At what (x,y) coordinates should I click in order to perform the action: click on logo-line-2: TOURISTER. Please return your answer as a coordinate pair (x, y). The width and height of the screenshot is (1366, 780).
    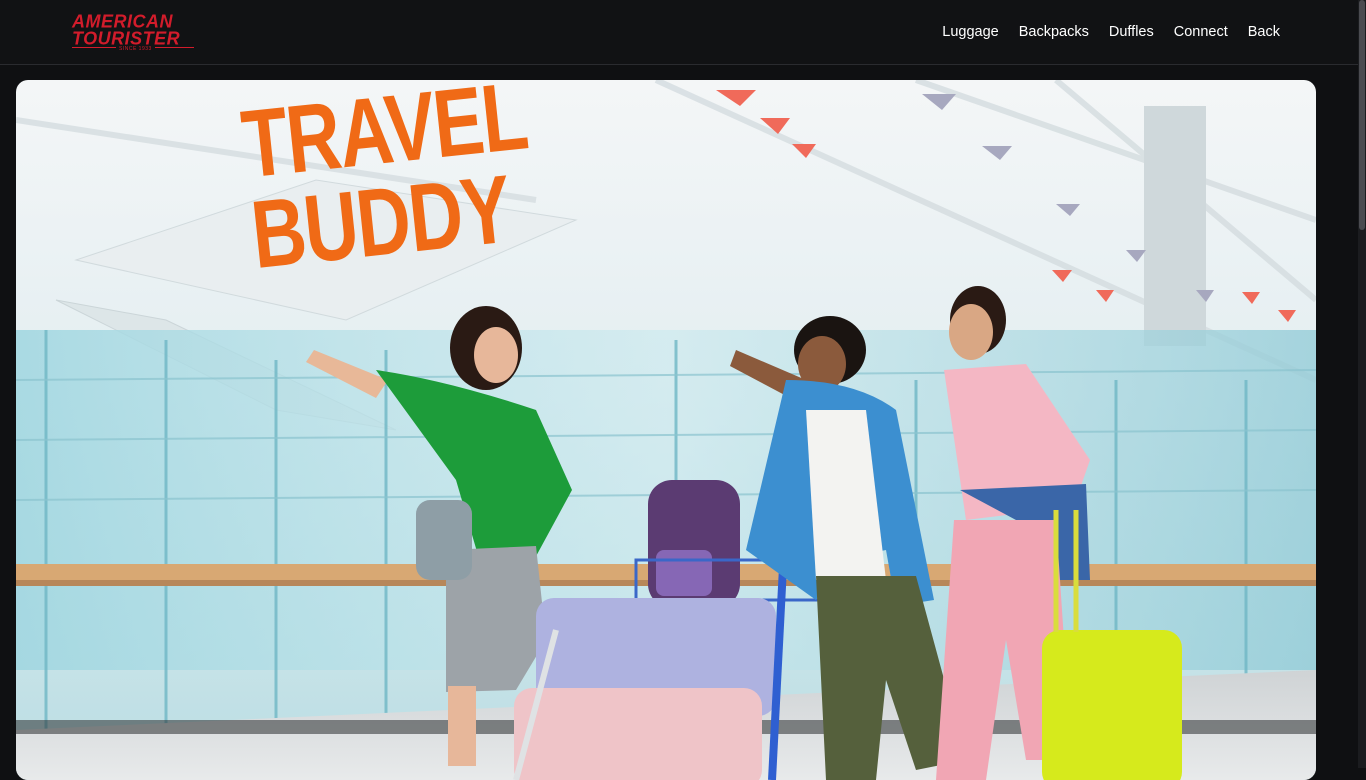
    Looking at the image, I should click on (126, 38).